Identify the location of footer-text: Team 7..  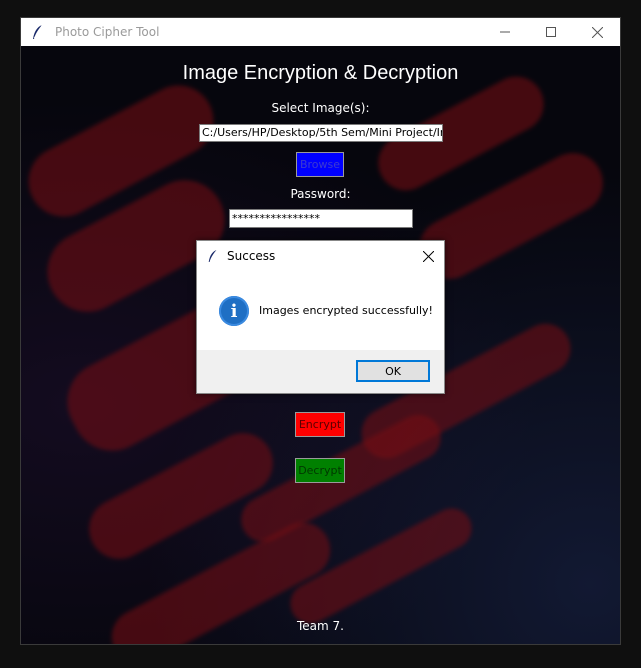
(320, 626).